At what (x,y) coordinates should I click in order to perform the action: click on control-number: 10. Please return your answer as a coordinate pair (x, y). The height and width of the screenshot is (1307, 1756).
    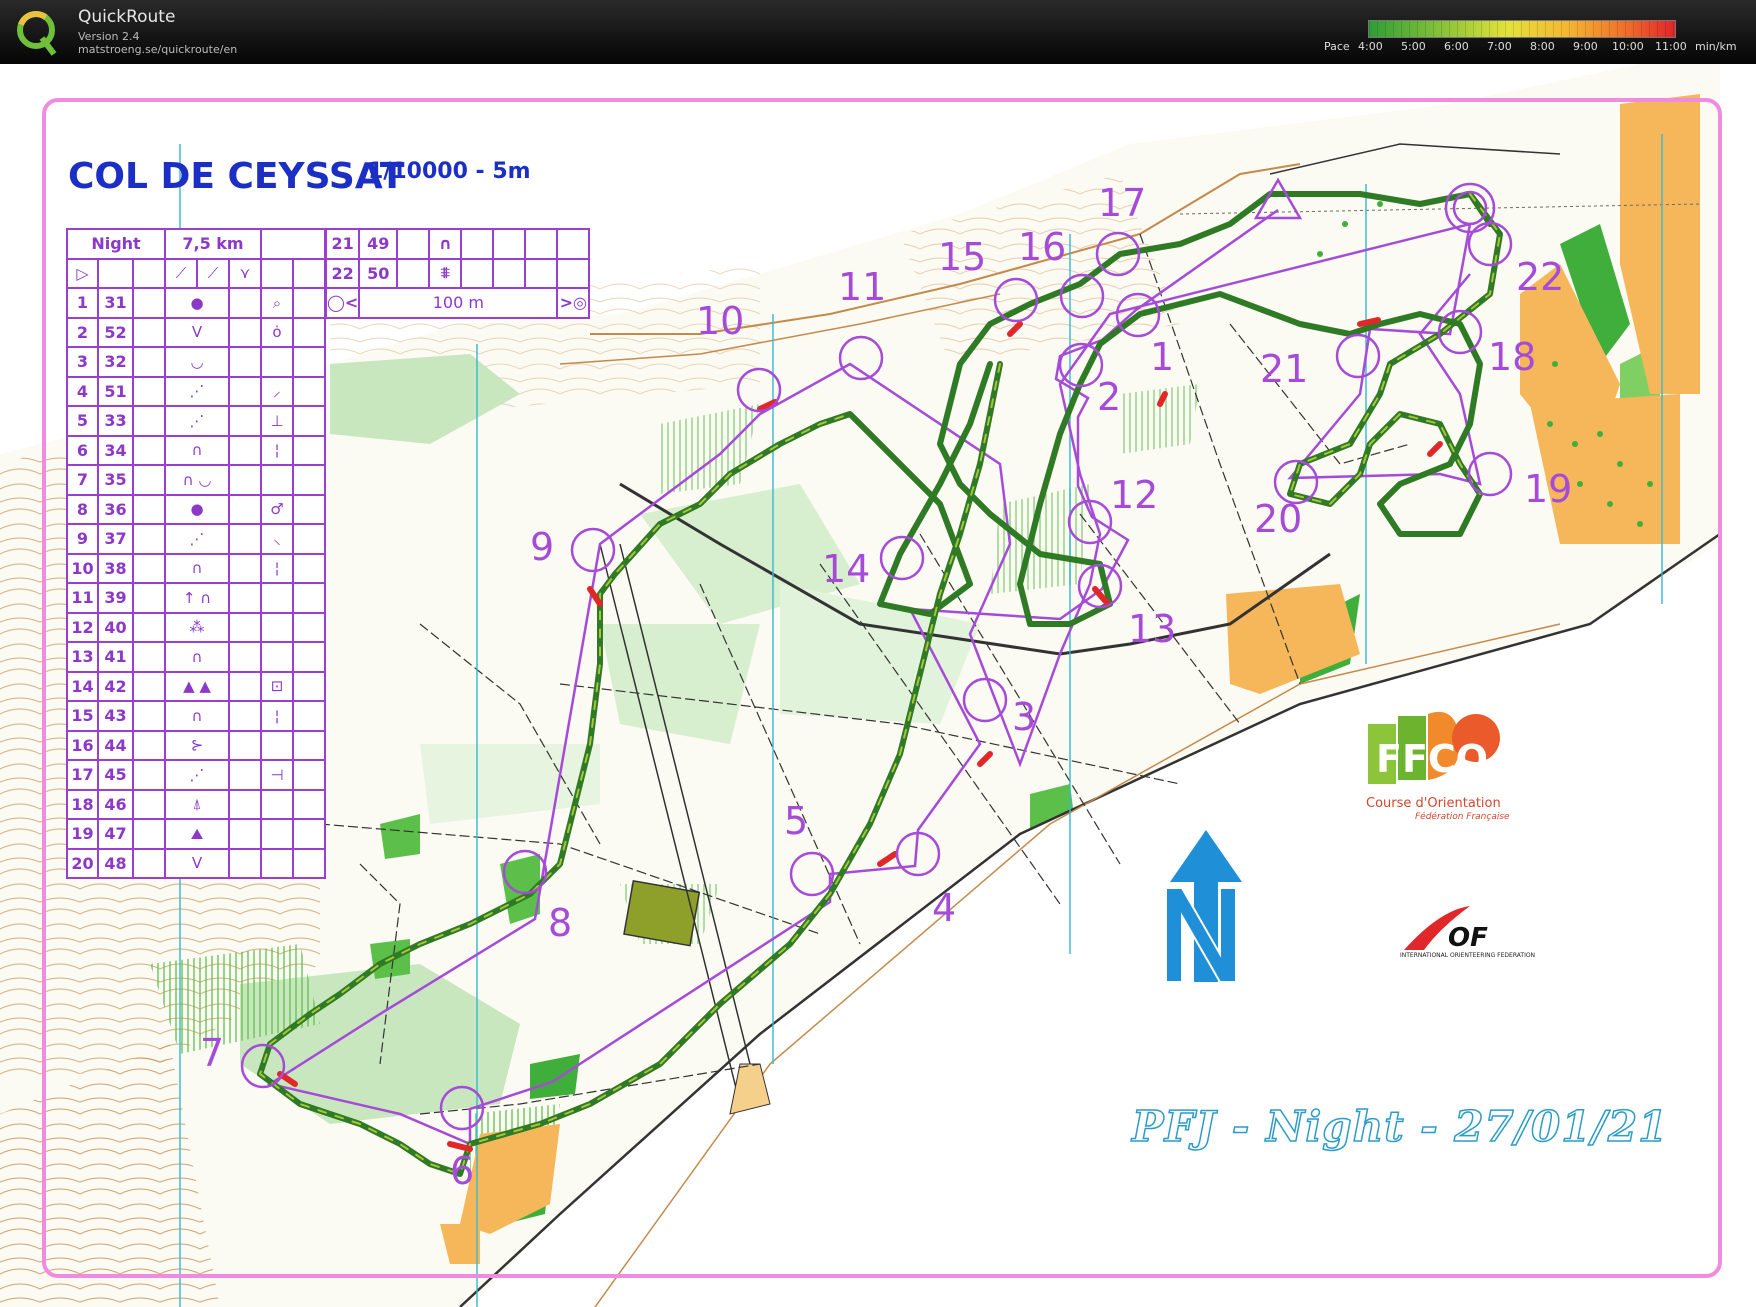
    Looking at the image, I should click on (720, 321).